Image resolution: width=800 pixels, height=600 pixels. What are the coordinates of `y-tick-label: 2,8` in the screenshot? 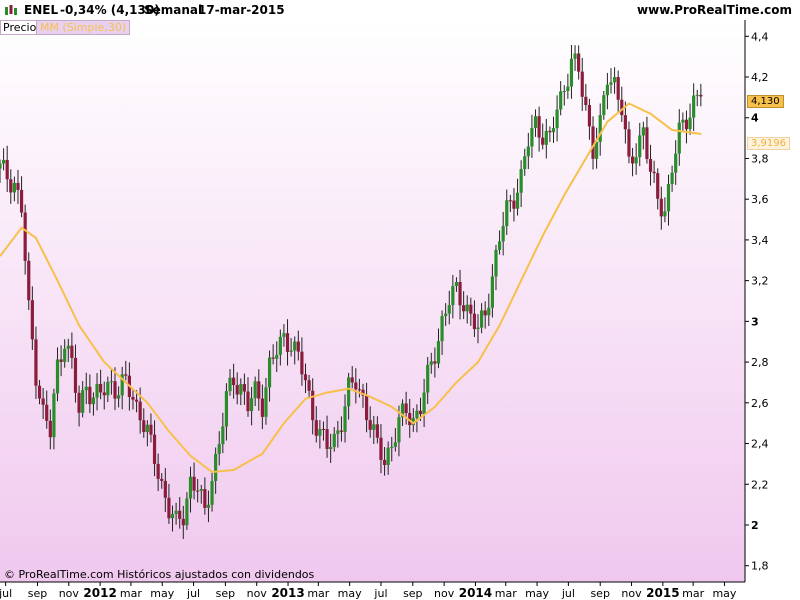 It's located at (760, 362).